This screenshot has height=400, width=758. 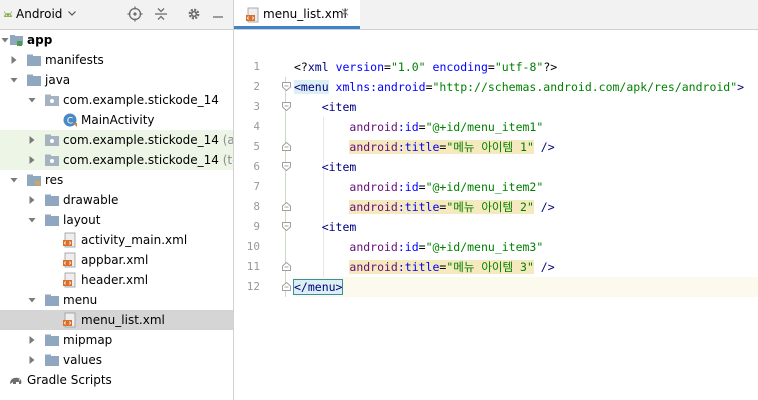 I want to click on close-icon: ×, so click(x=345, y=12).